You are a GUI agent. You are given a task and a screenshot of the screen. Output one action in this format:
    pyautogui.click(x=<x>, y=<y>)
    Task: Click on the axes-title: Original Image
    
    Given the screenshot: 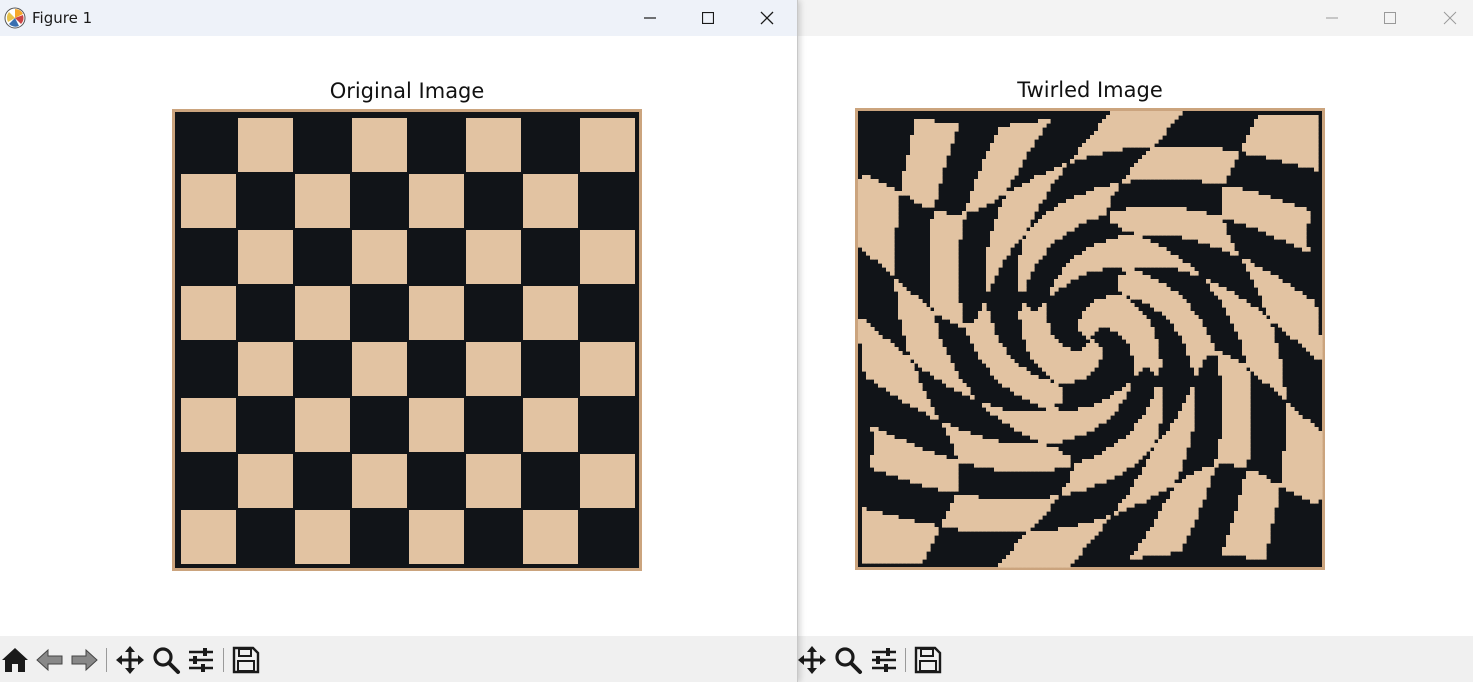 What is the action you would take?
    pyautogui.click(x=407, y=91)
    